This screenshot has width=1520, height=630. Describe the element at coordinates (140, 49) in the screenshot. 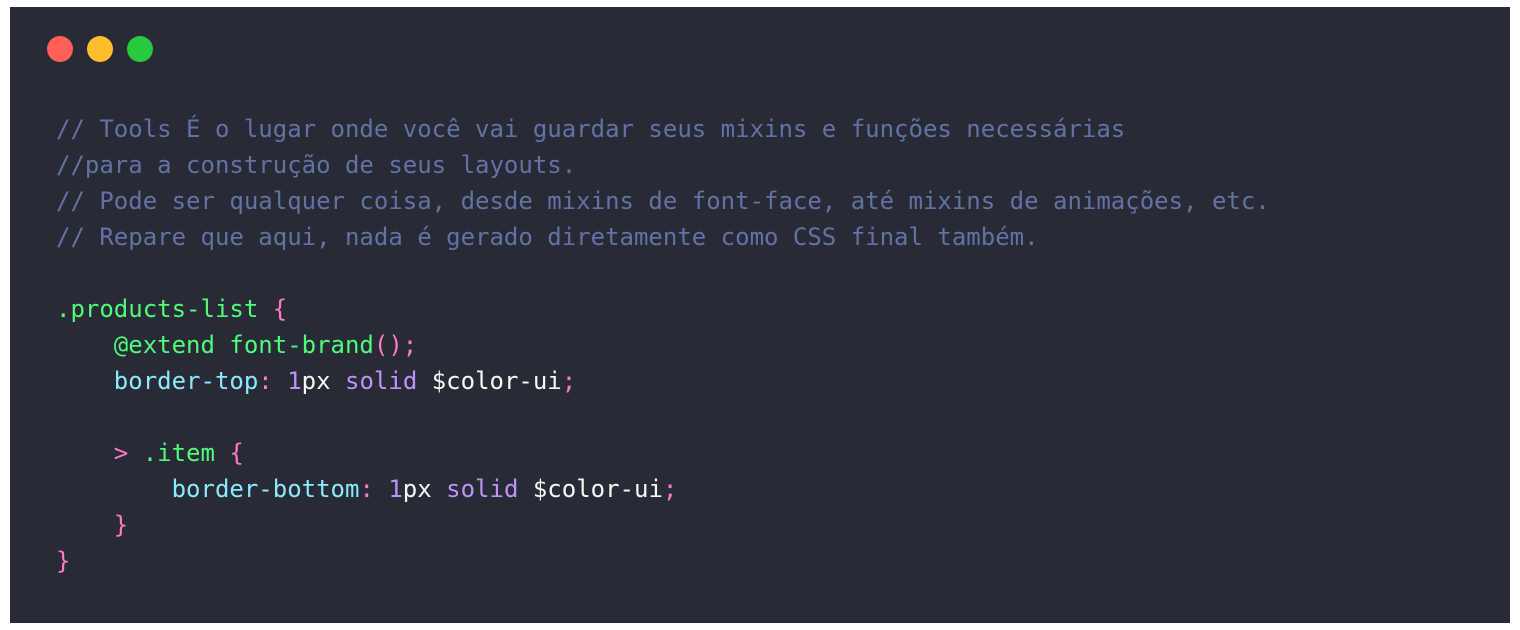

I see `maximize-dot-icon` at that location.